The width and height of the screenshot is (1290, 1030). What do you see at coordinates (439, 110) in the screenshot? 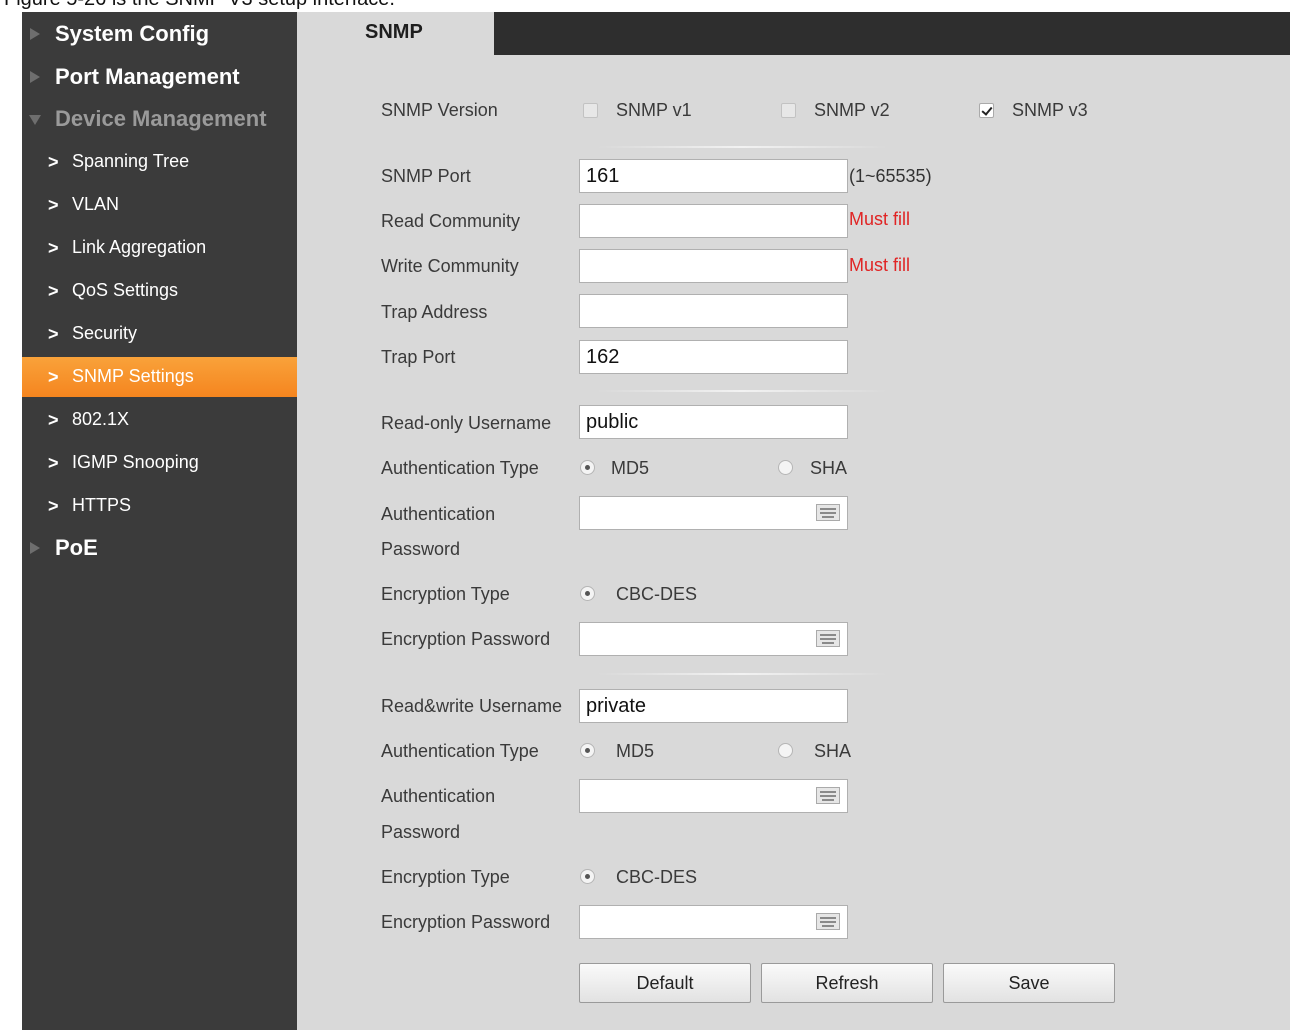
I see `snmp-version-label: SNMP Version` at bounding box center [439, 110].